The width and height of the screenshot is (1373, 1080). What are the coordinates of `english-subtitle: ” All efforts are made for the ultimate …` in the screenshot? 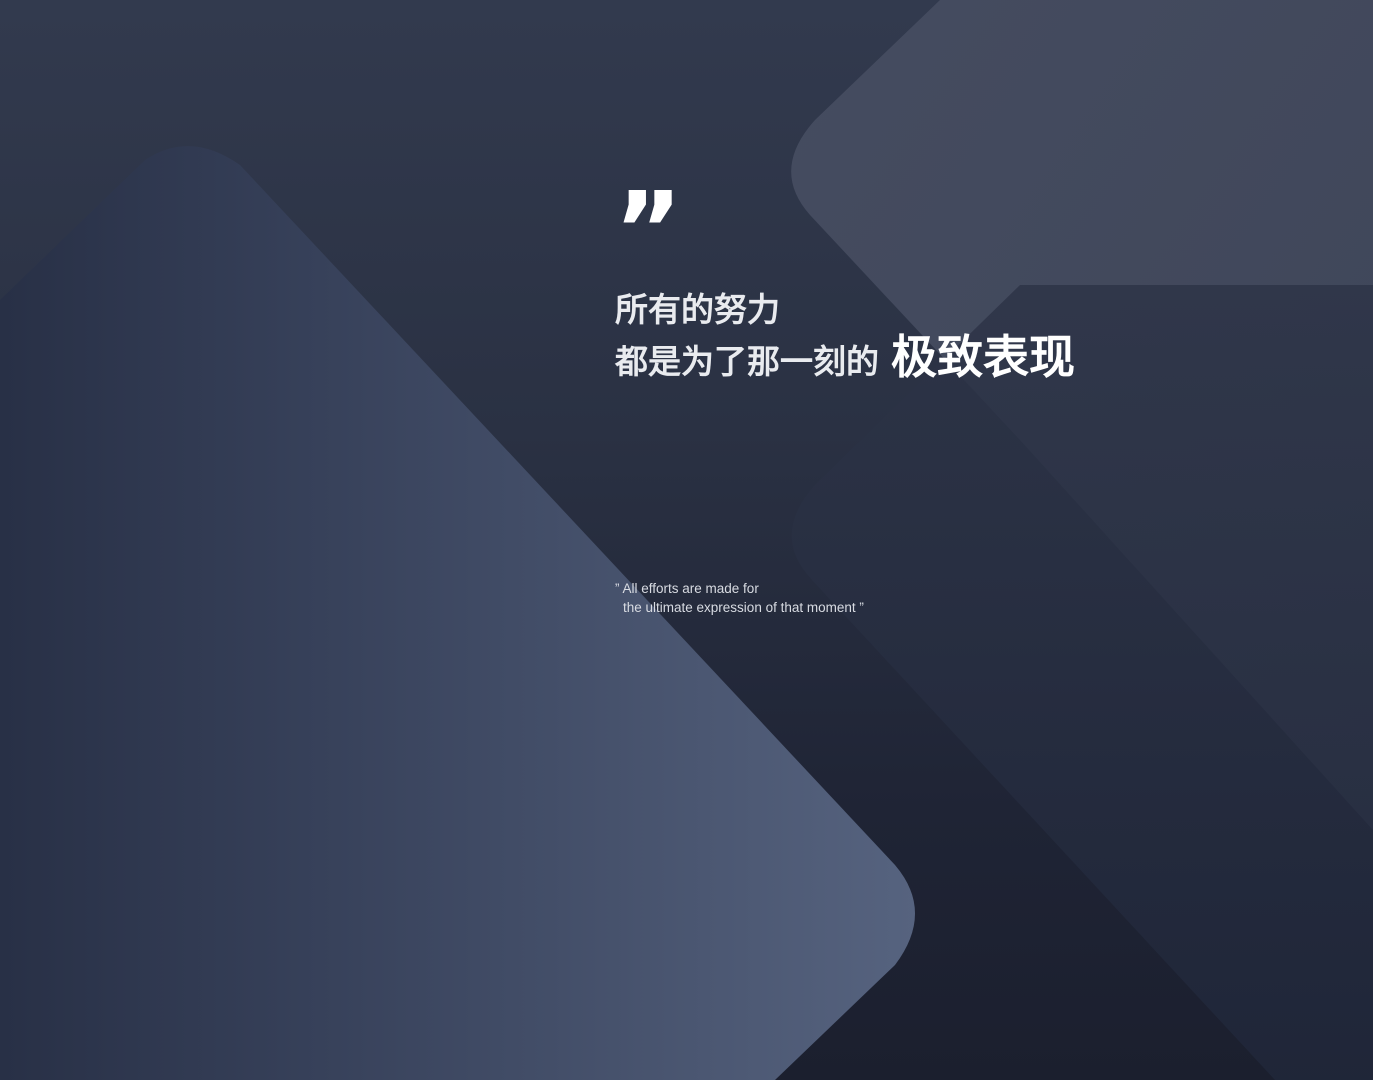 It's located at (739, 598).